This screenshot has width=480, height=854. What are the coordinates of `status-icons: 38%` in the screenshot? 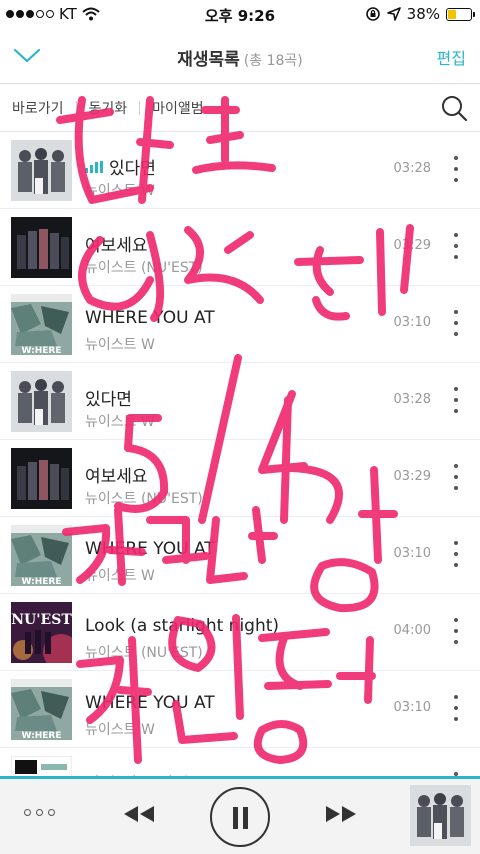 It's located at (420, 14).